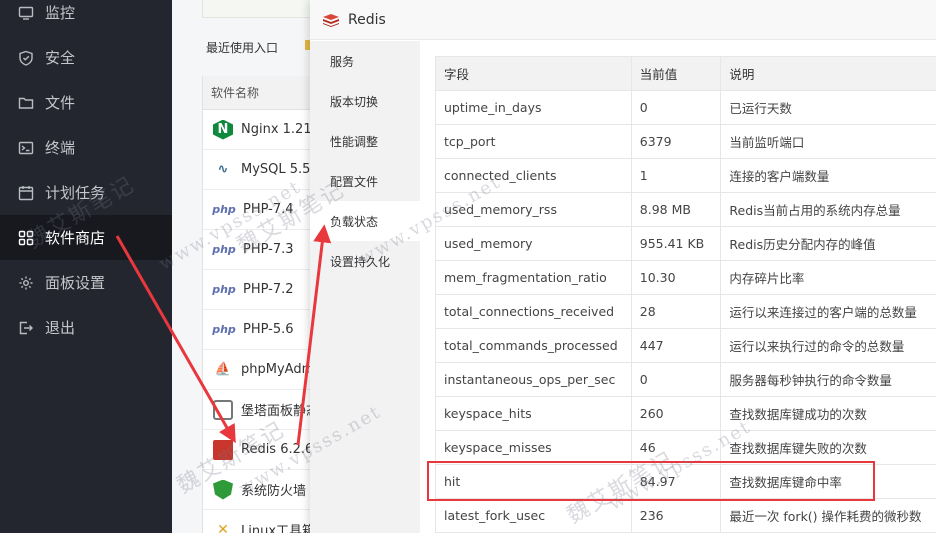  I want to click on value-cell: 955.41 KB, so click(676, 243).